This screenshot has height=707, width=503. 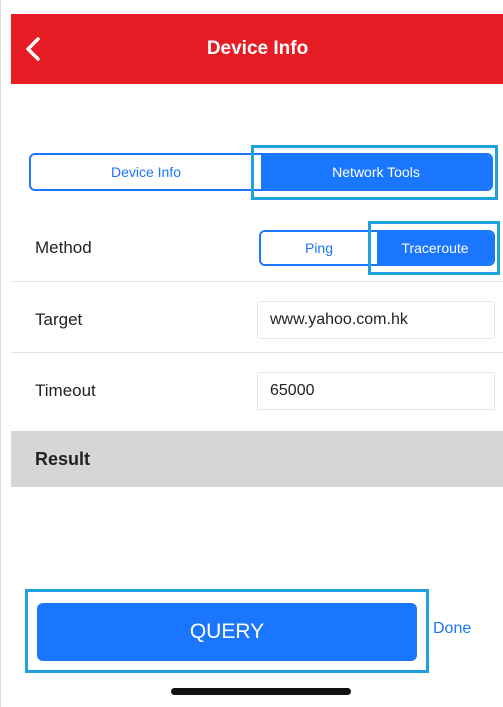 I want to click on target-input, so click(x=376, y=320).